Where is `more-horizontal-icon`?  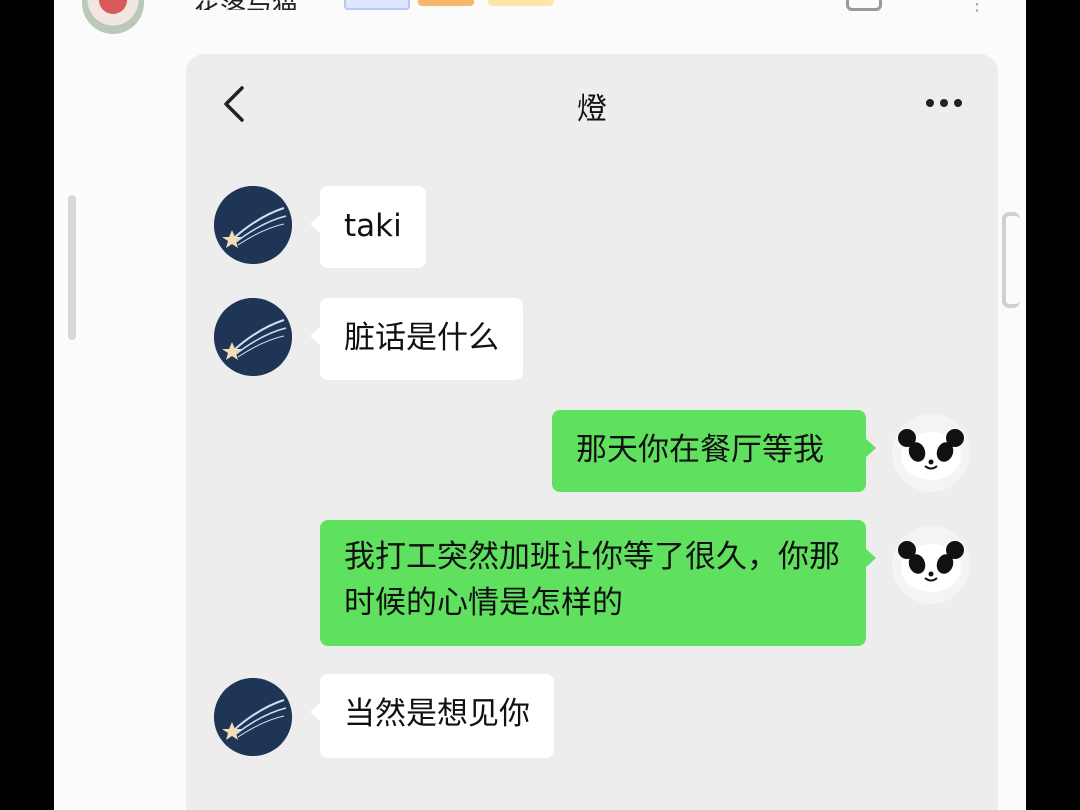 more-horizontal-icon is located at coordinates (944, 103).